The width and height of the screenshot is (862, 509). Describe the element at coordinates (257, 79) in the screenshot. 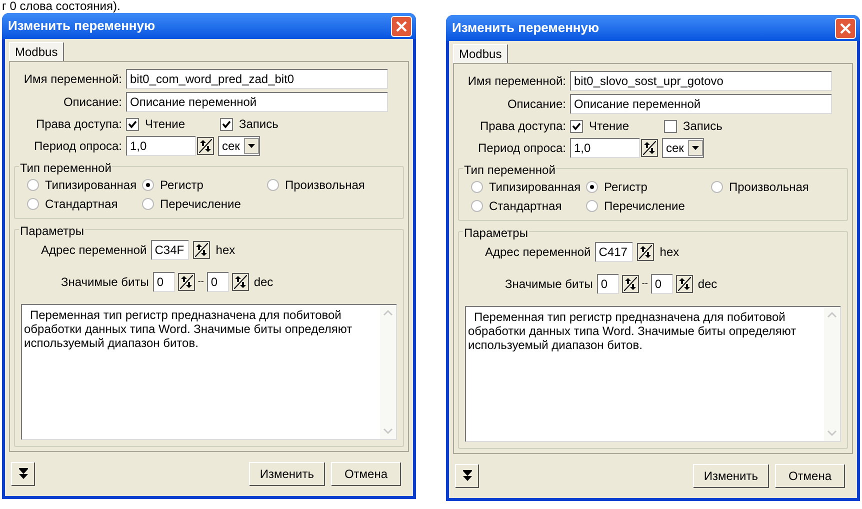

I see `input-field: bit0_com_word_pred_zad_bit0` at that location.